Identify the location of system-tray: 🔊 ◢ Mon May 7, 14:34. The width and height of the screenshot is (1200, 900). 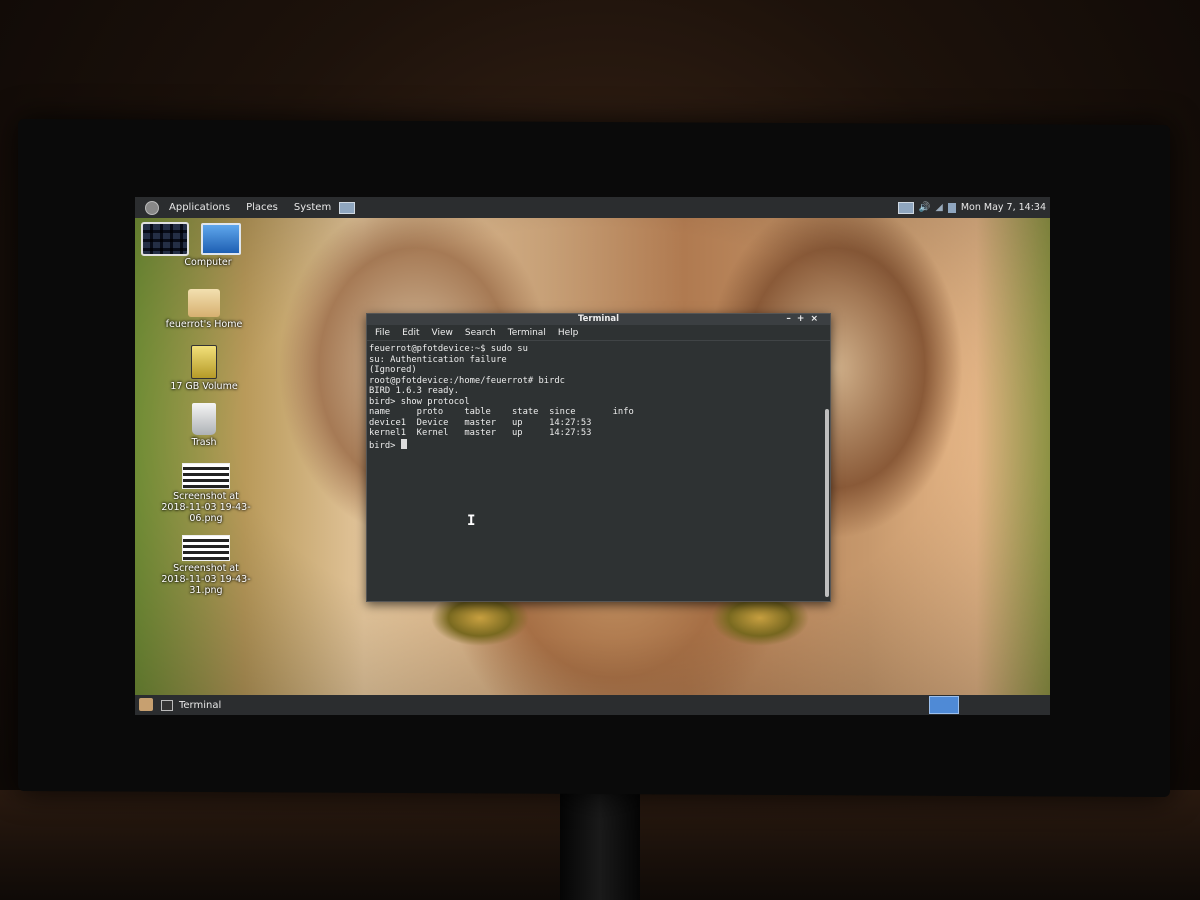
(971, 207).